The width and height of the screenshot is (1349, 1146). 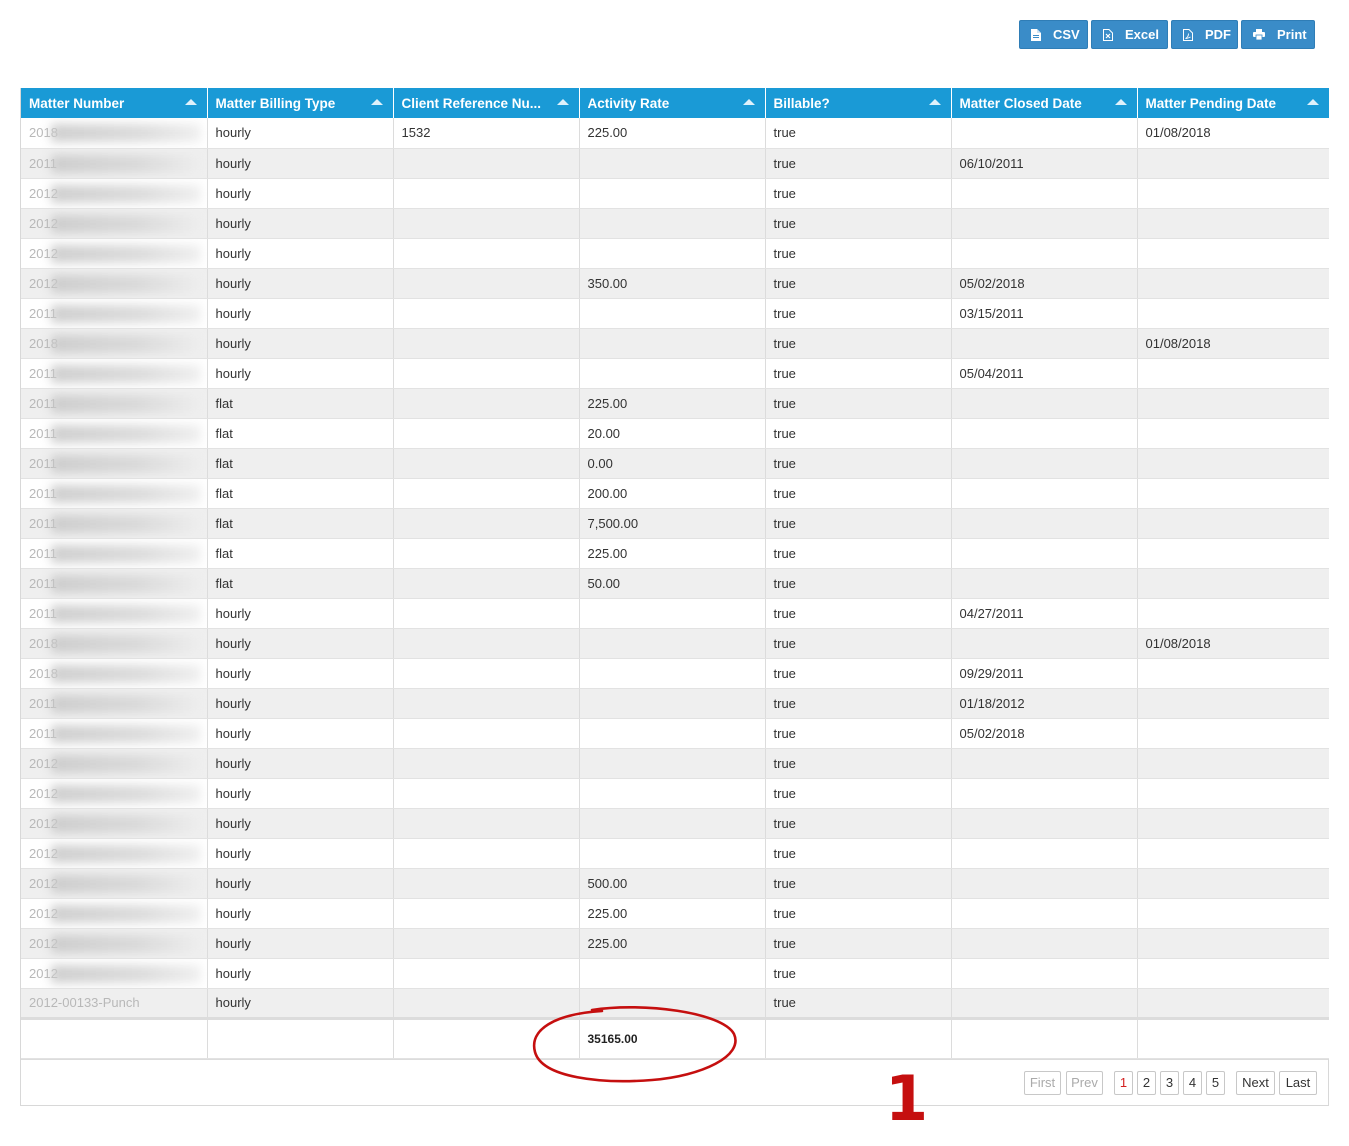 What do you see at coordinates (675, 673) in the screenshot?
I see `table-row: 2018 hourly true 09/29/2011` at bounding box center [675, 673].